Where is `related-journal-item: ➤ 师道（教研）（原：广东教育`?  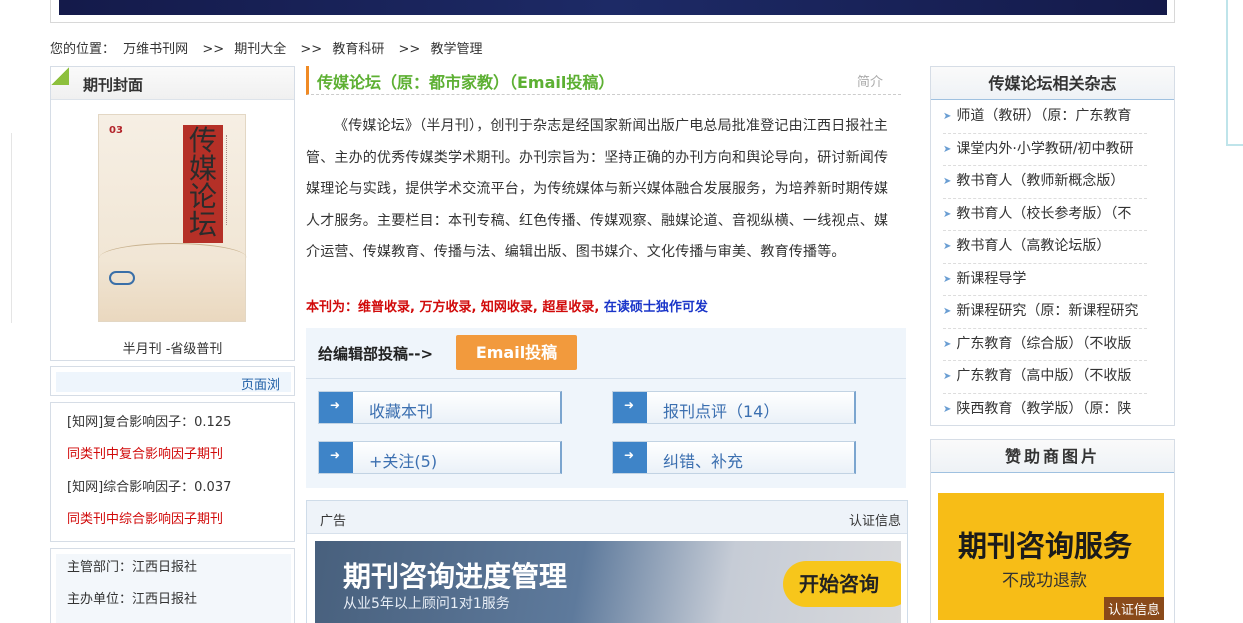 related-journal-item: ➤ 师道（教研）（原：广东教育 is located at coordinates (1045, 117).